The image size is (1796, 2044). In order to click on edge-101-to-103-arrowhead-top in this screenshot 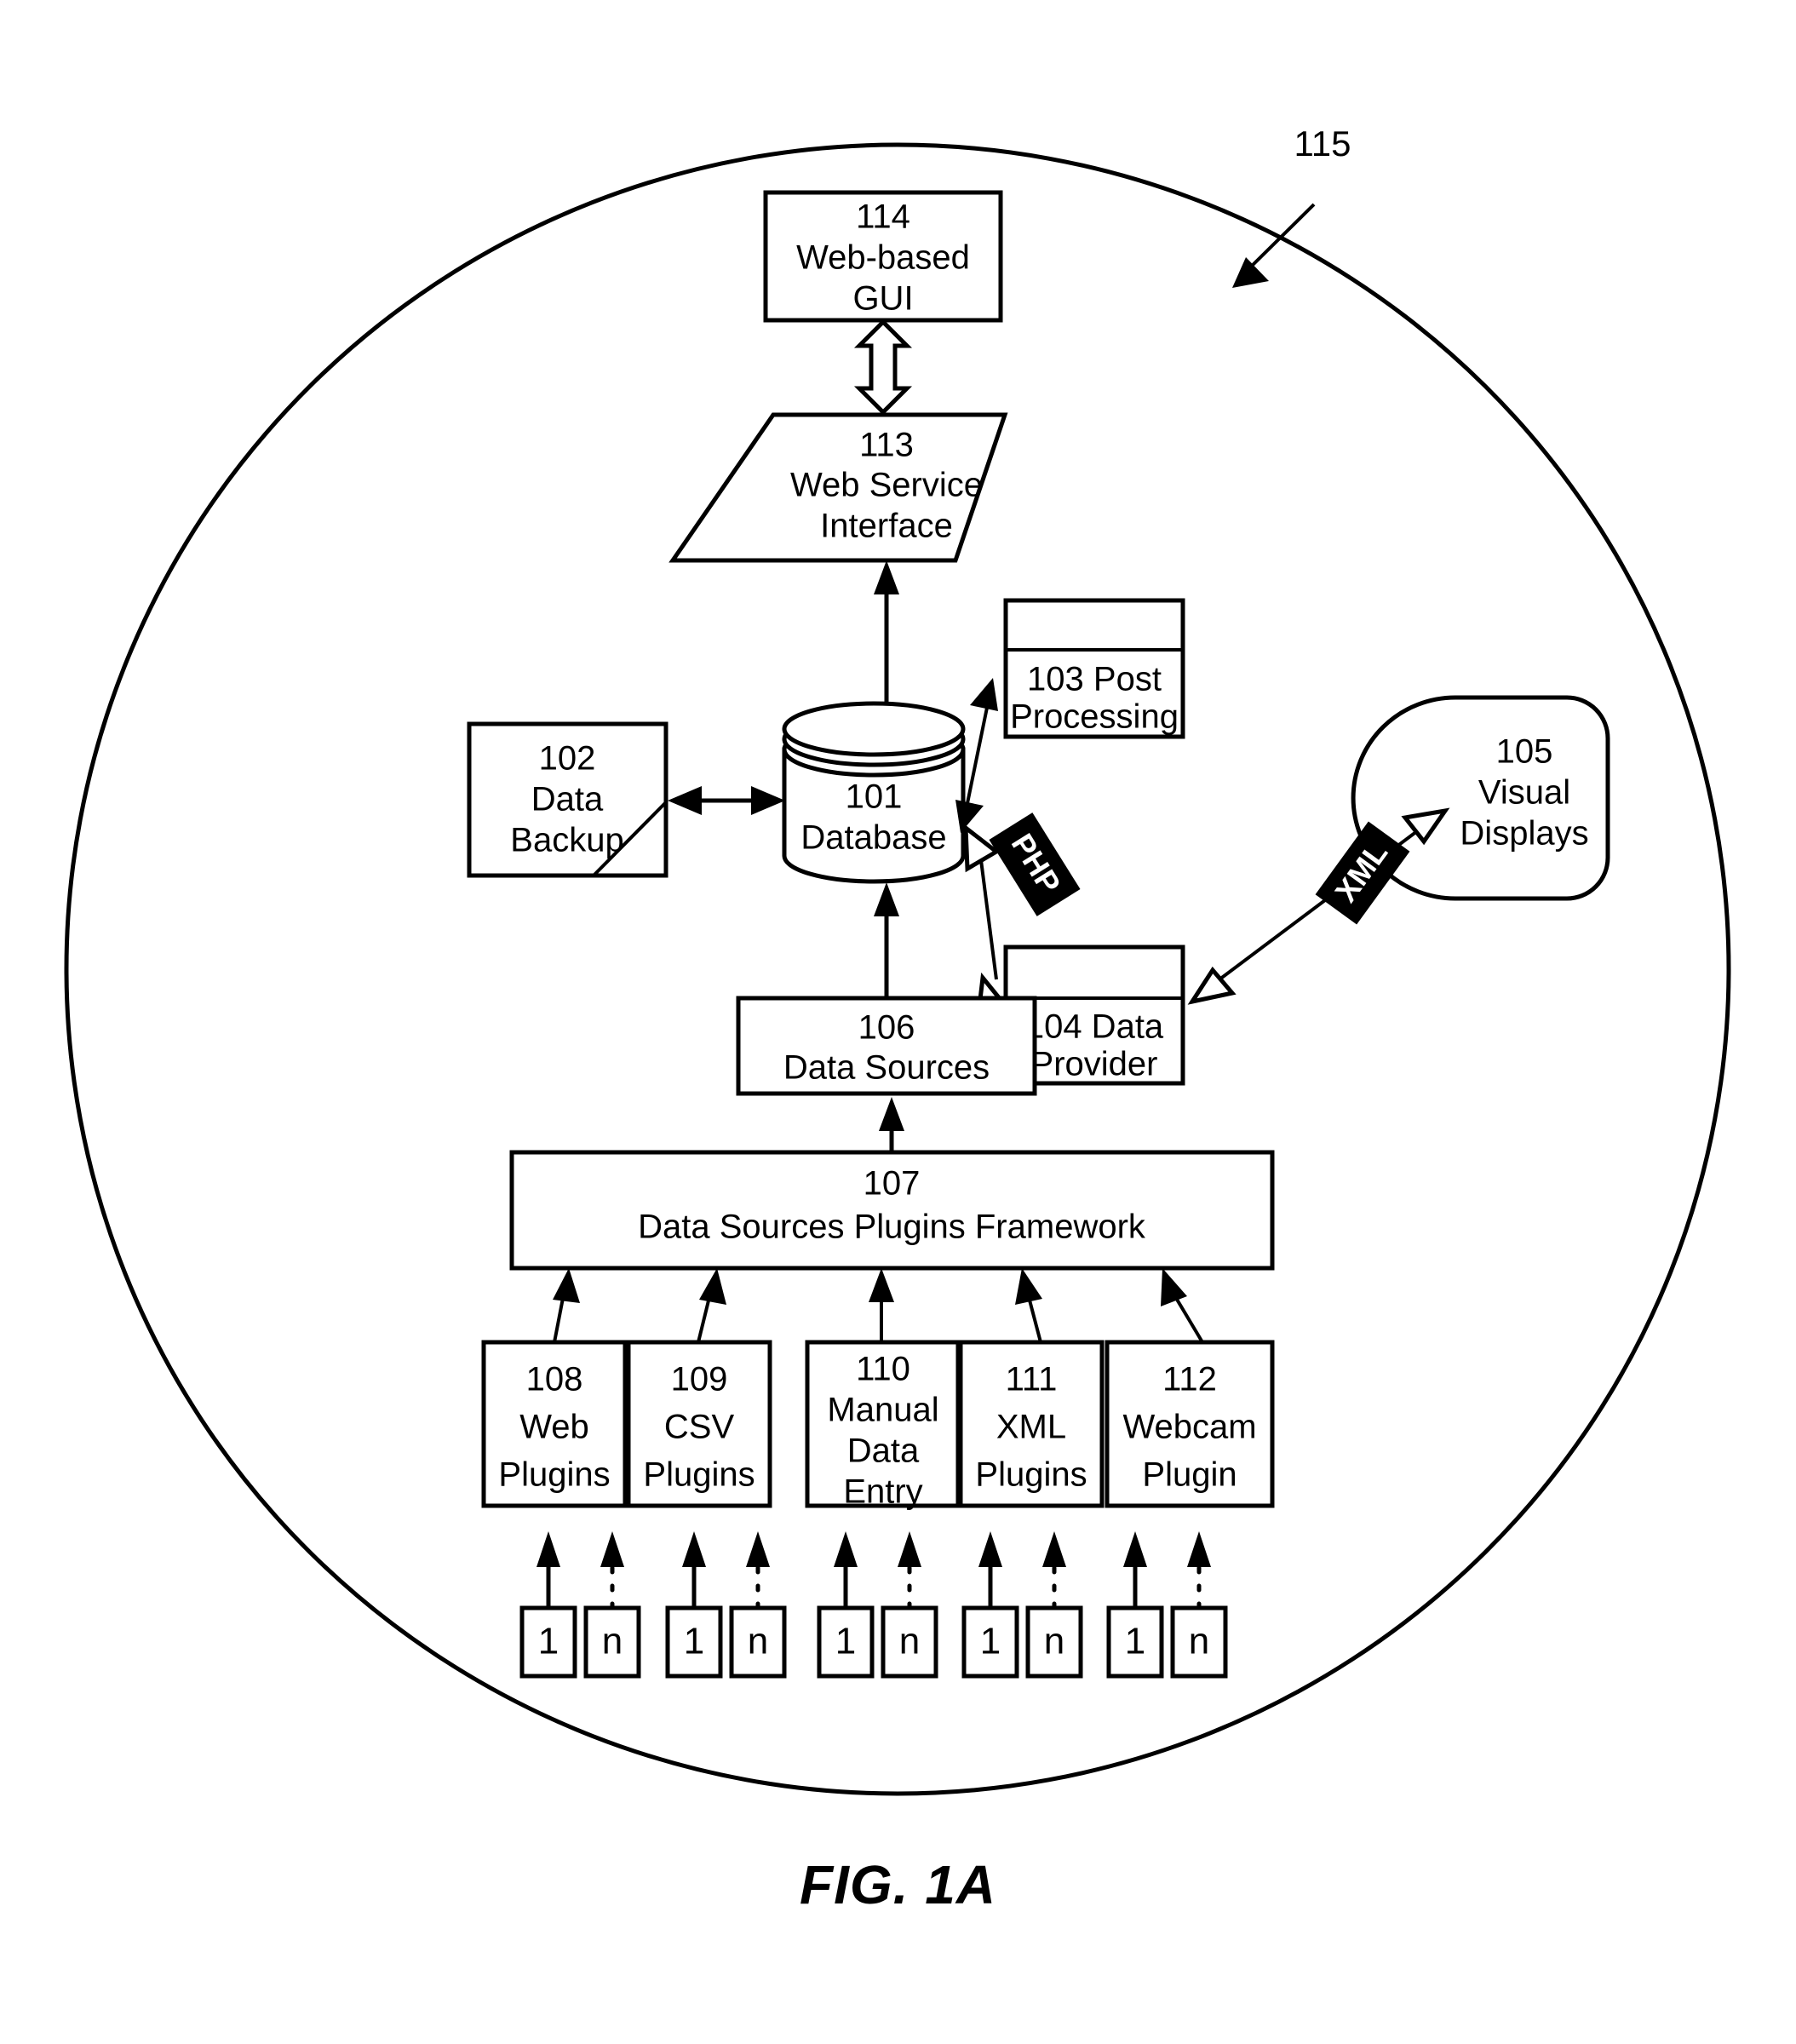, I will do `click(984, 694)`.